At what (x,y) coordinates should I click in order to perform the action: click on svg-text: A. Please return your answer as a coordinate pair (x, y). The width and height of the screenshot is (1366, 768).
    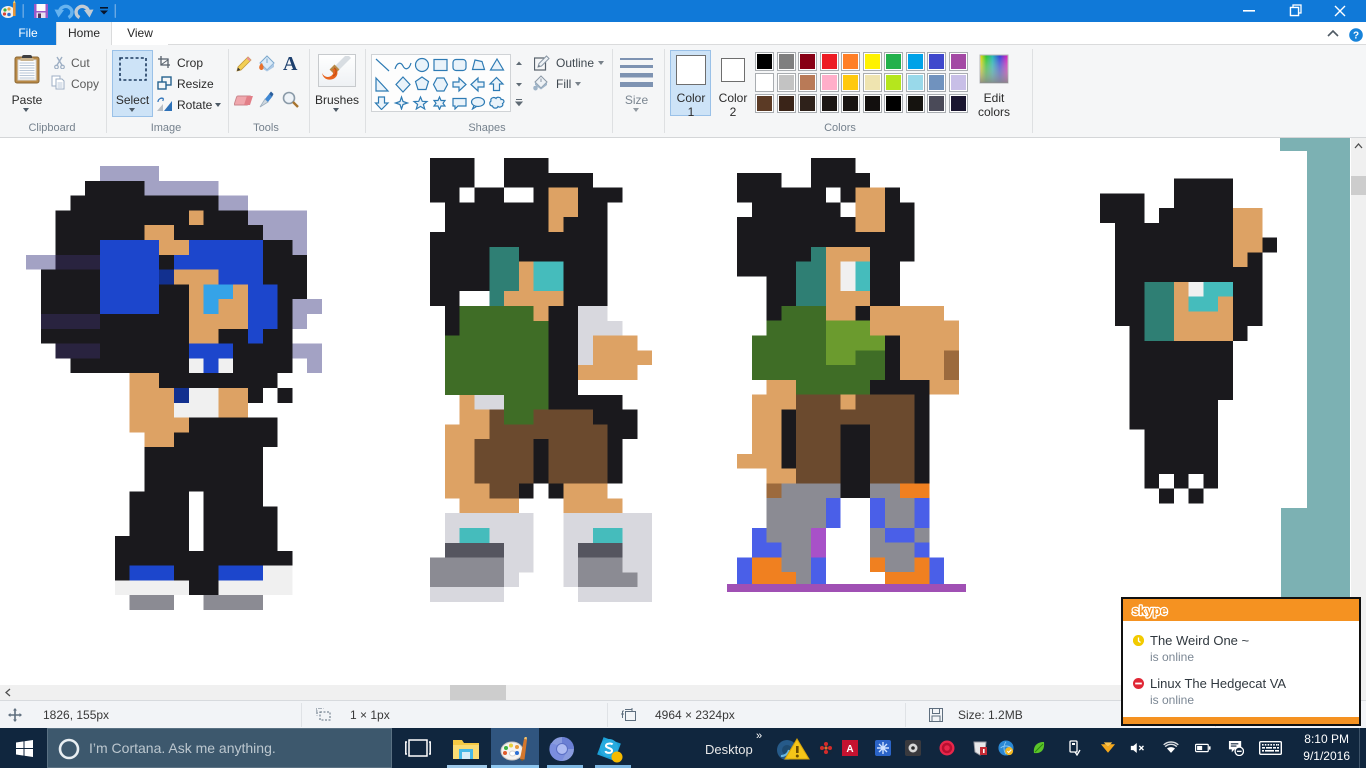
    Looking at the image, I should click on (849, 749).